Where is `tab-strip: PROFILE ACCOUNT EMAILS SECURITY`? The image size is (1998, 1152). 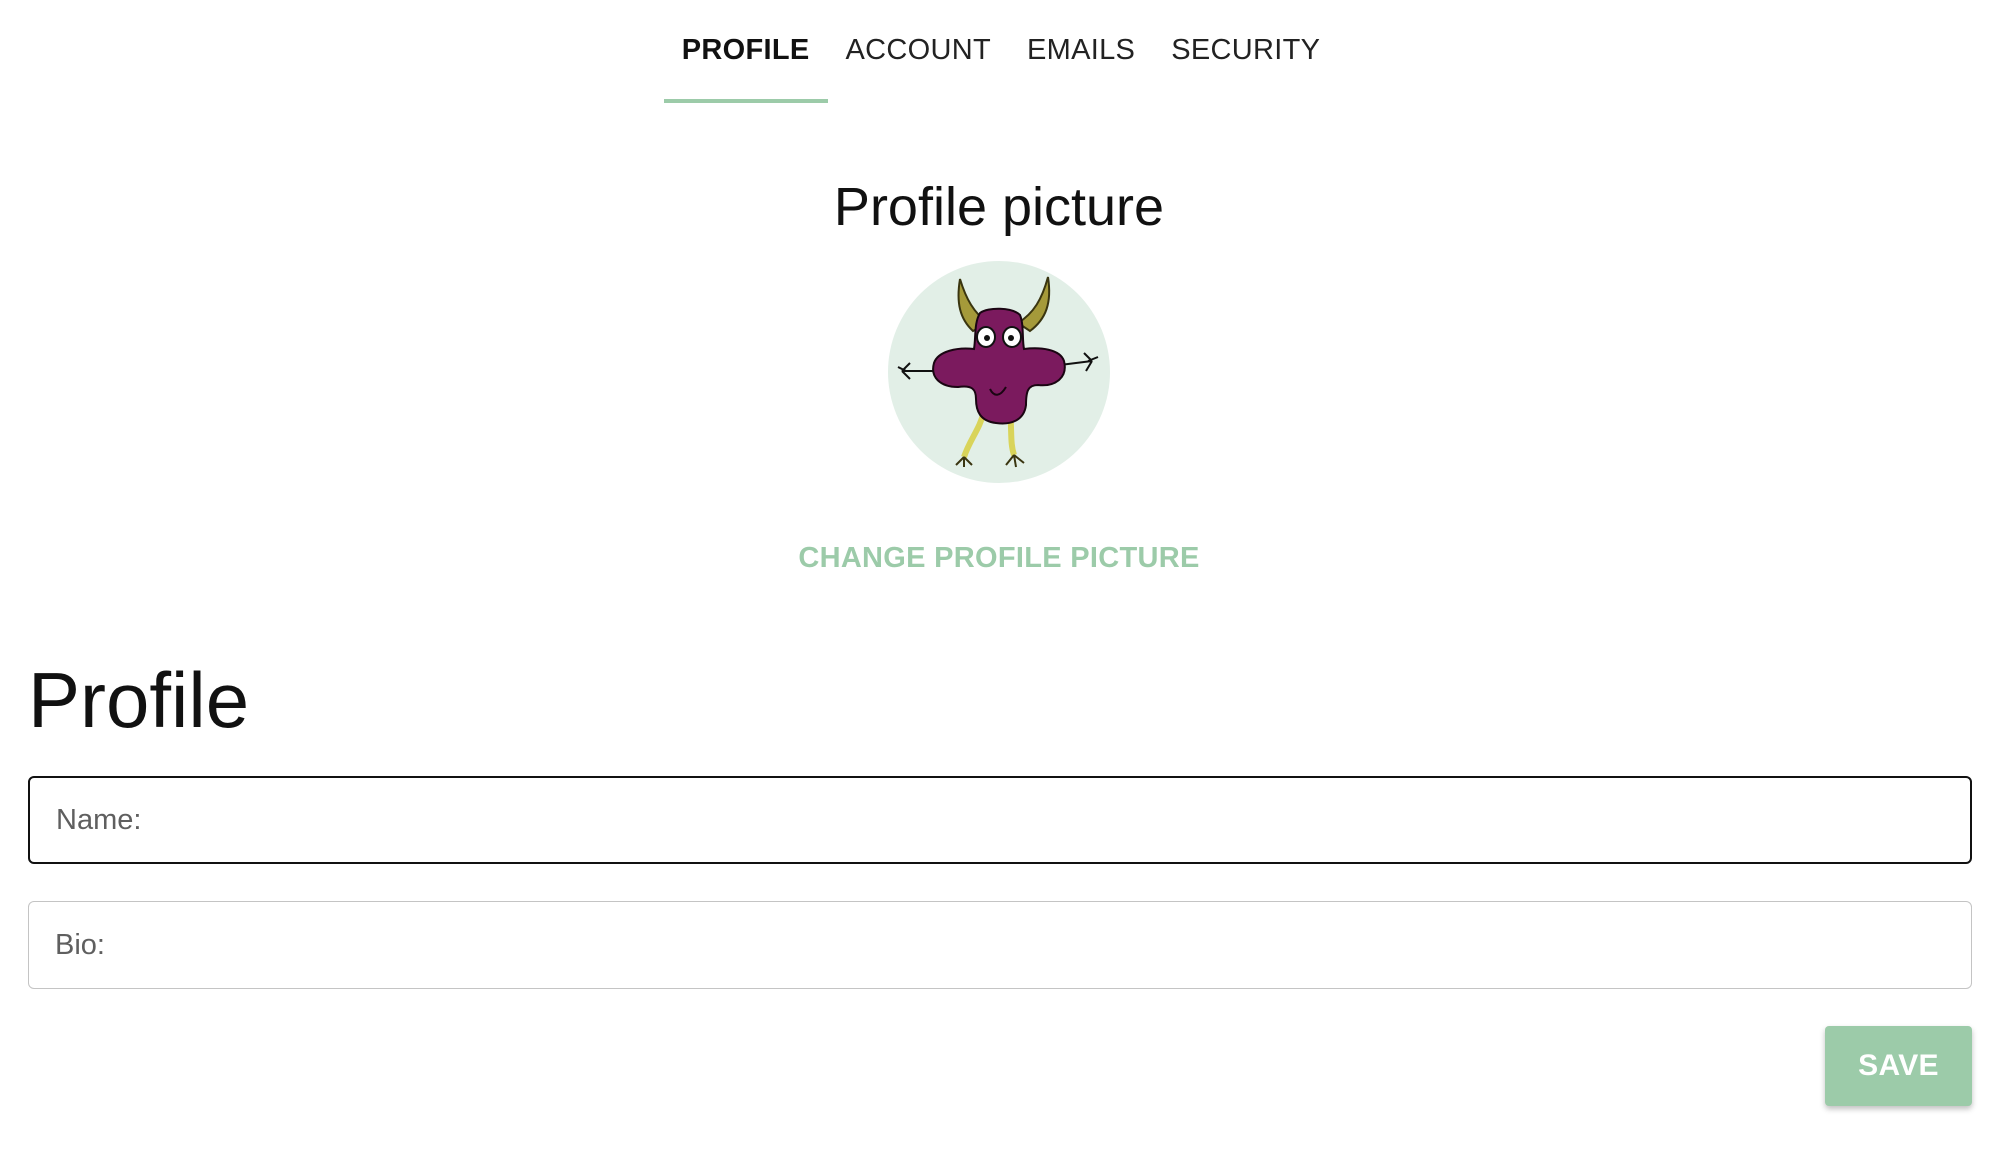 tab-strip: PROFILE ACCOUNT EMAILS SECURITY is located at coordinates (1000, 51).